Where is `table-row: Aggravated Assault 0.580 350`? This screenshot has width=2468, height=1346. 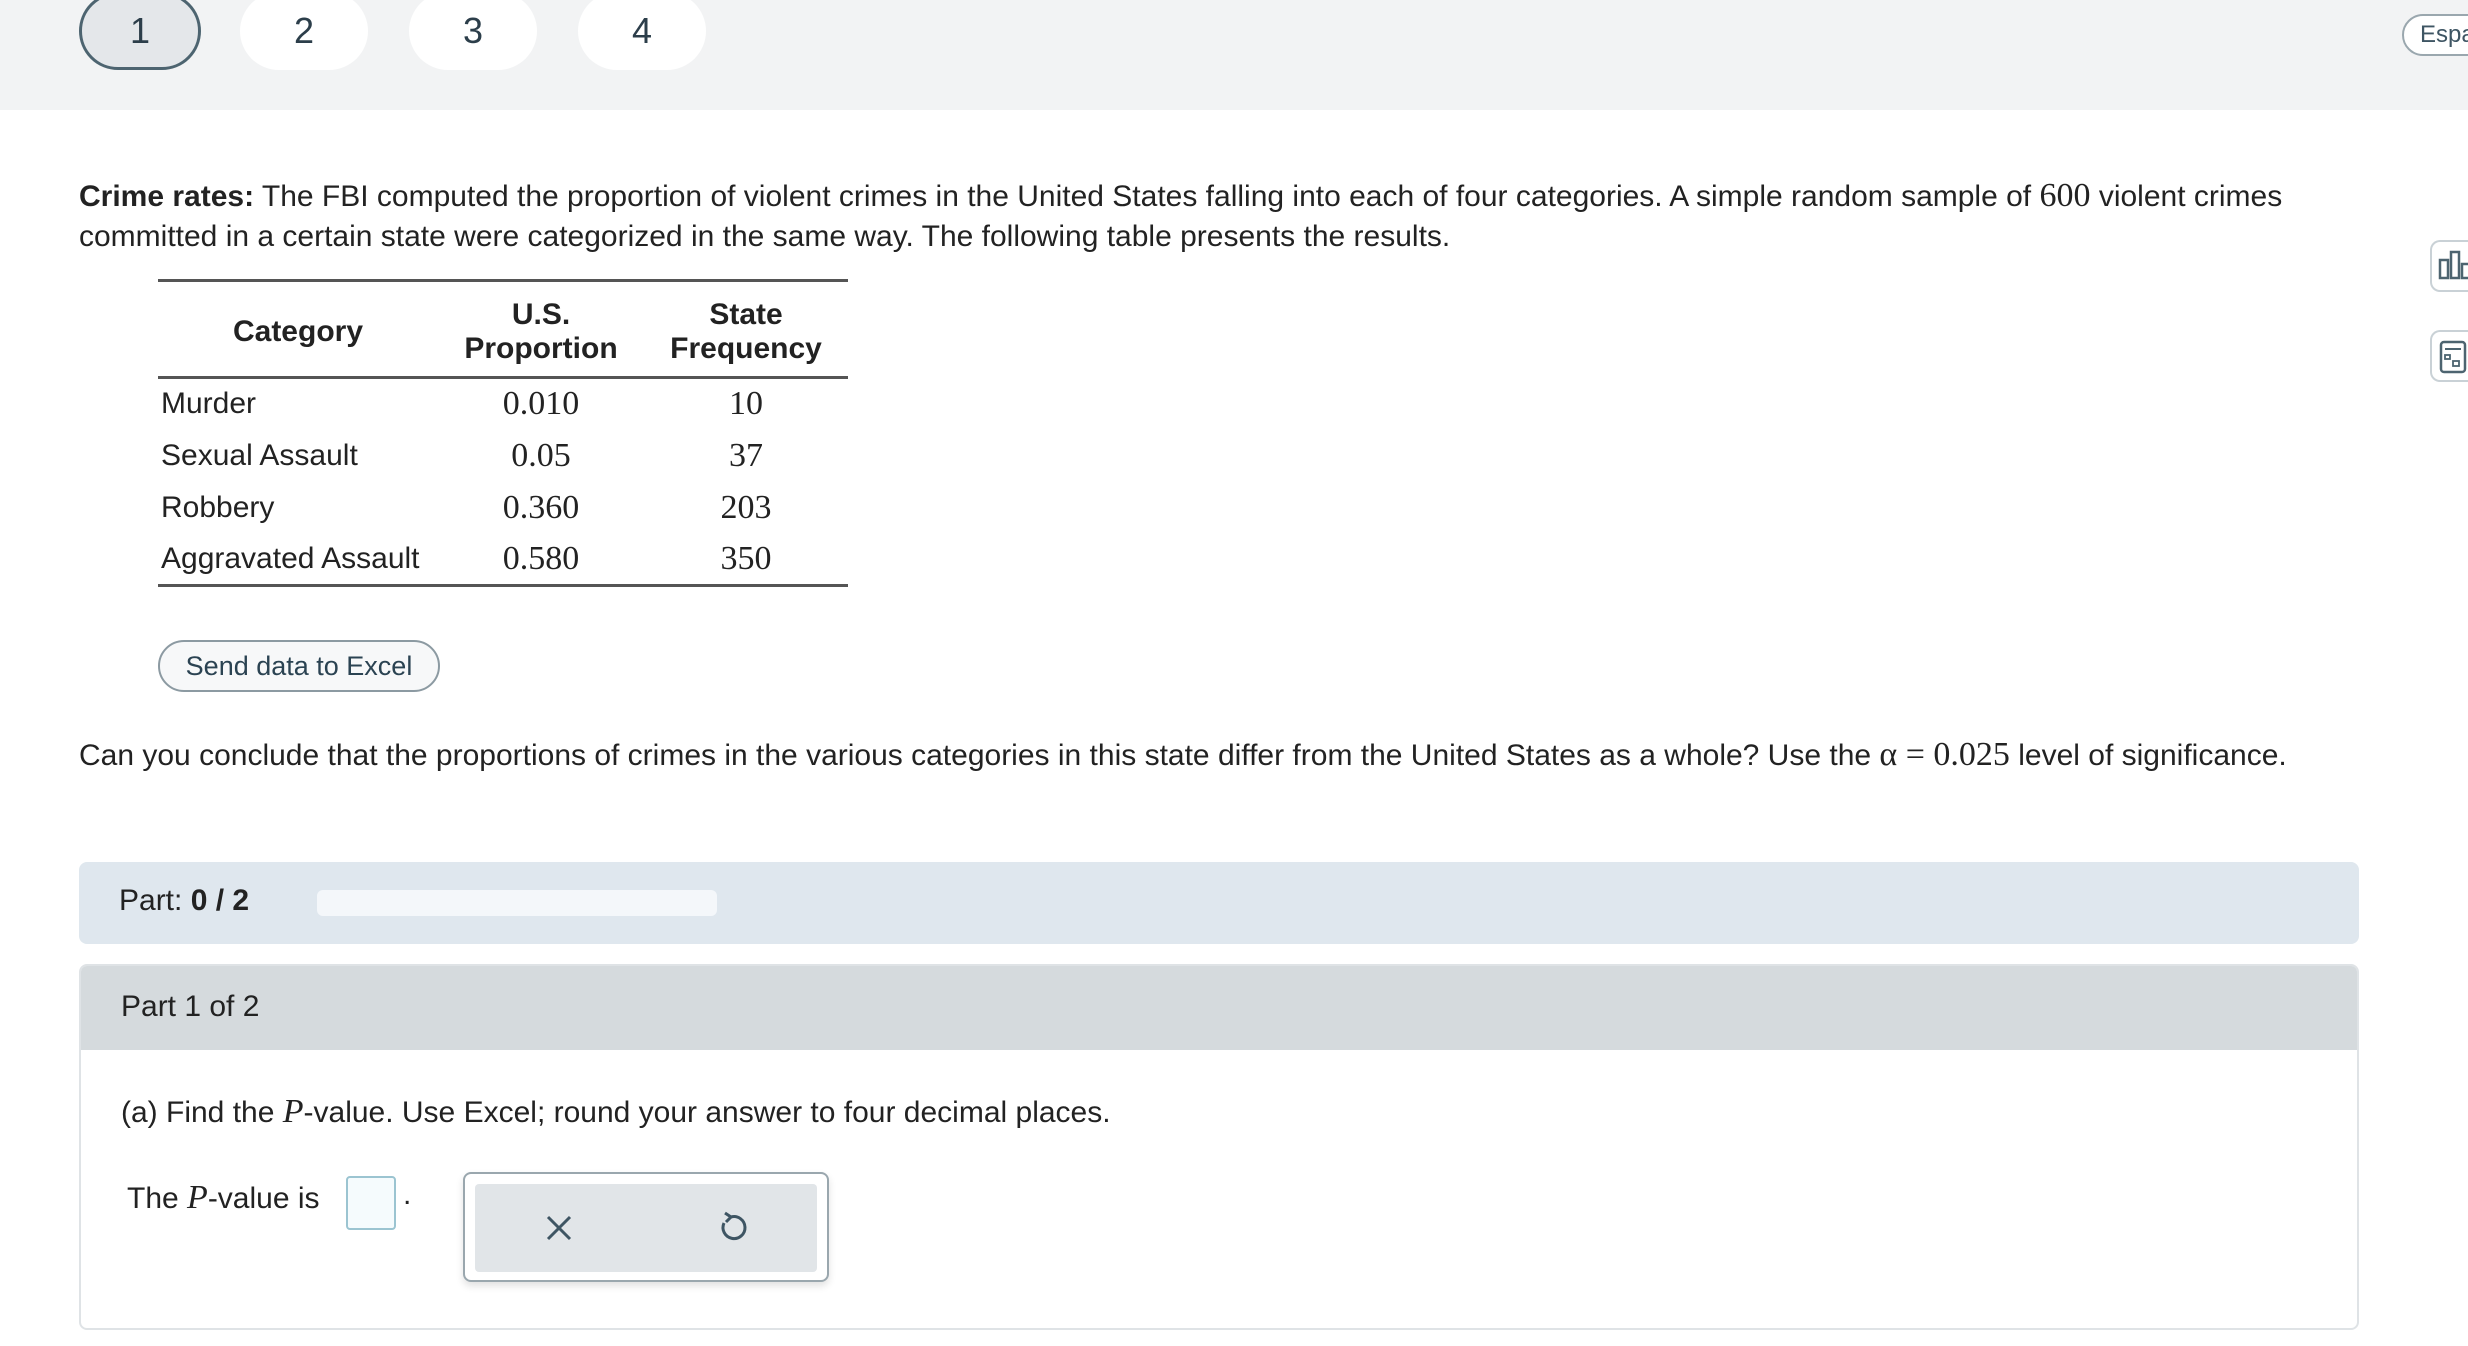
table-row: Aggravated Assault 0.580 350 is located at coordinates (503, 560).